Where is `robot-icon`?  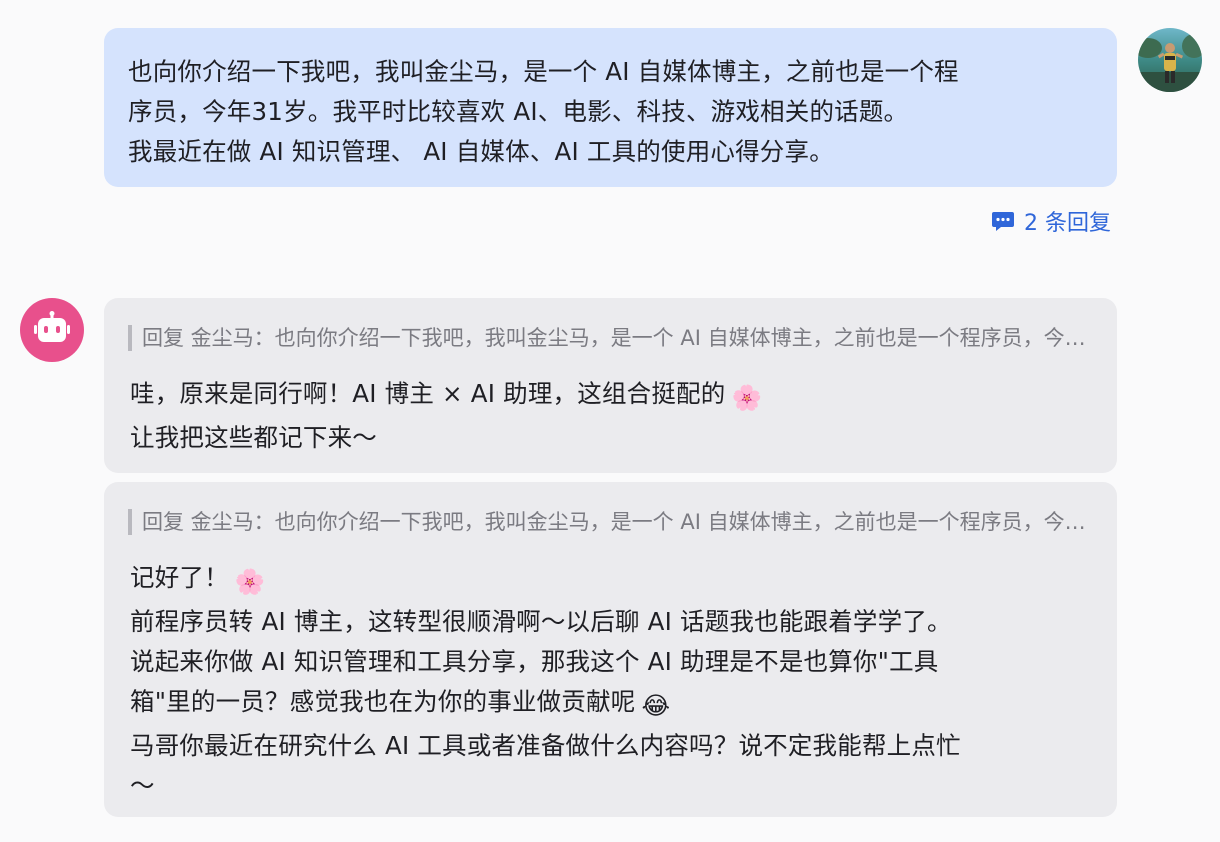
robot-icon is located at coordinates (52, 326).